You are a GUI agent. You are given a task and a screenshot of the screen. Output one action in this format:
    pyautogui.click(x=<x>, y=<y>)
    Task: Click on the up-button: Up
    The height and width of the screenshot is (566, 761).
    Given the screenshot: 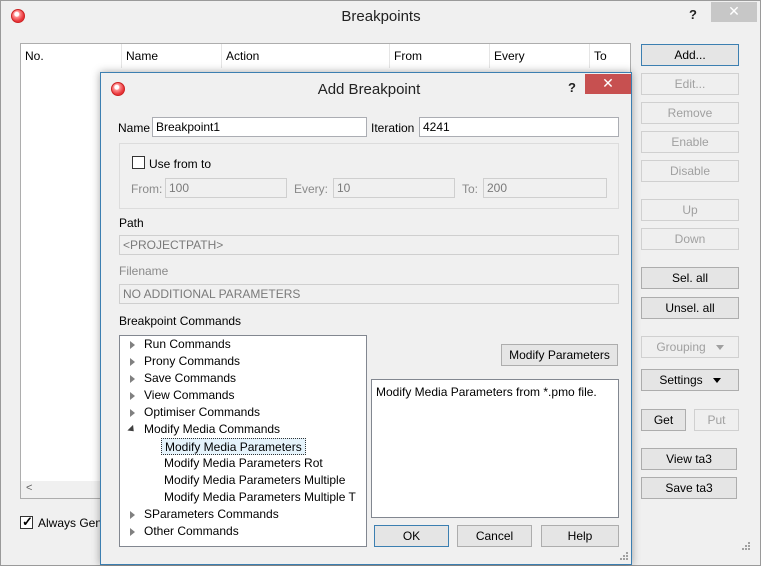 What is the action you would take?
    pyautogui.click(x=690, y=210)
    